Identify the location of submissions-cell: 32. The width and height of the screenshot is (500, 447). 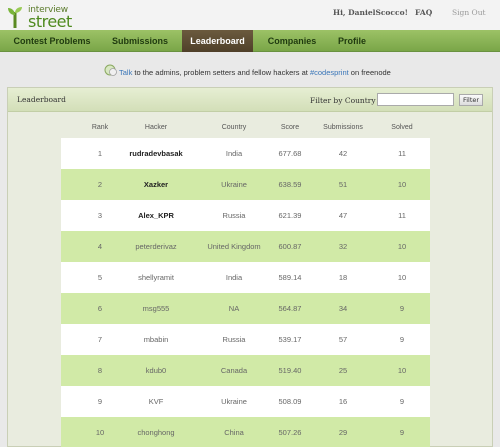
(343, 246).